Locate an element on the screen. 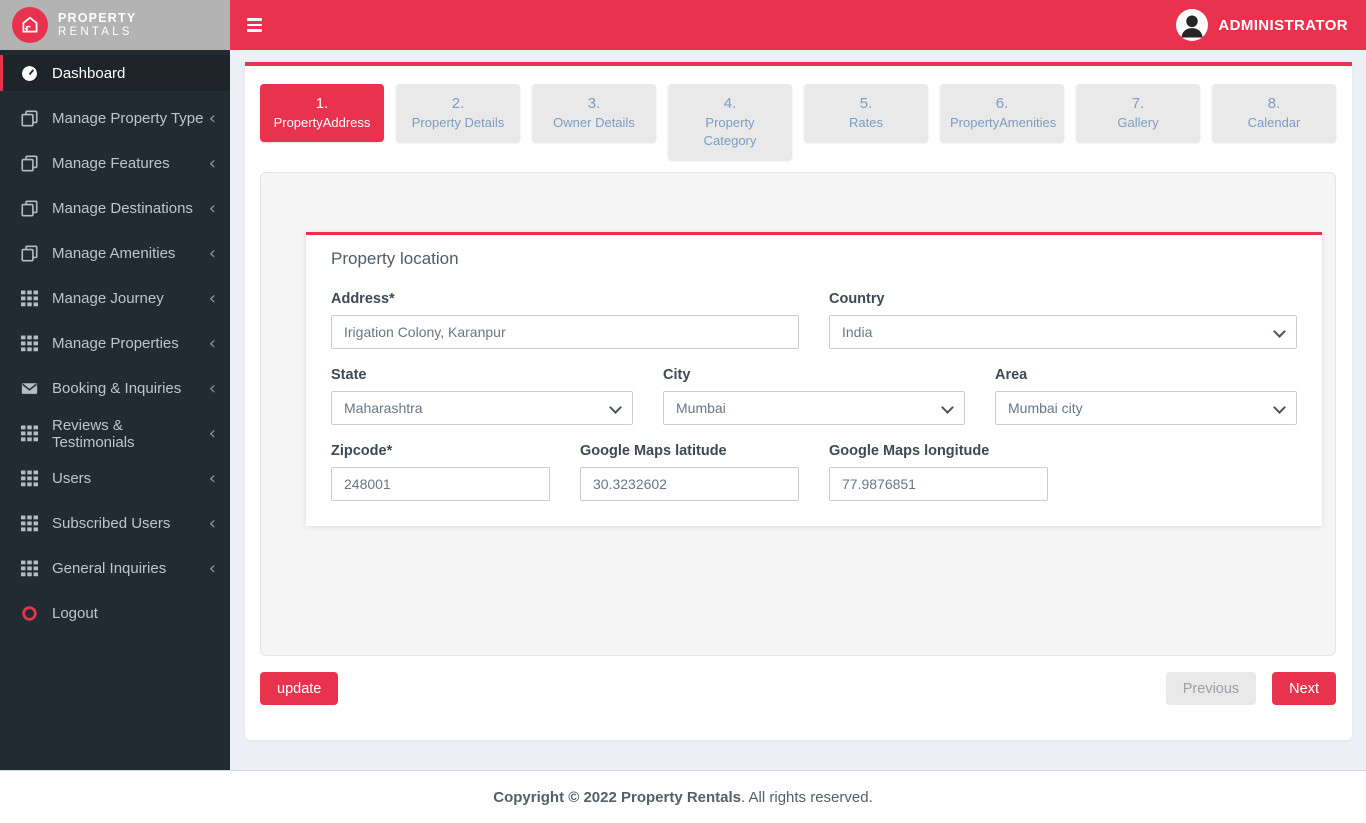 The height and width of the screenshot is (823, 1366). step-number: 6. is located at coordinates (1002, 103).